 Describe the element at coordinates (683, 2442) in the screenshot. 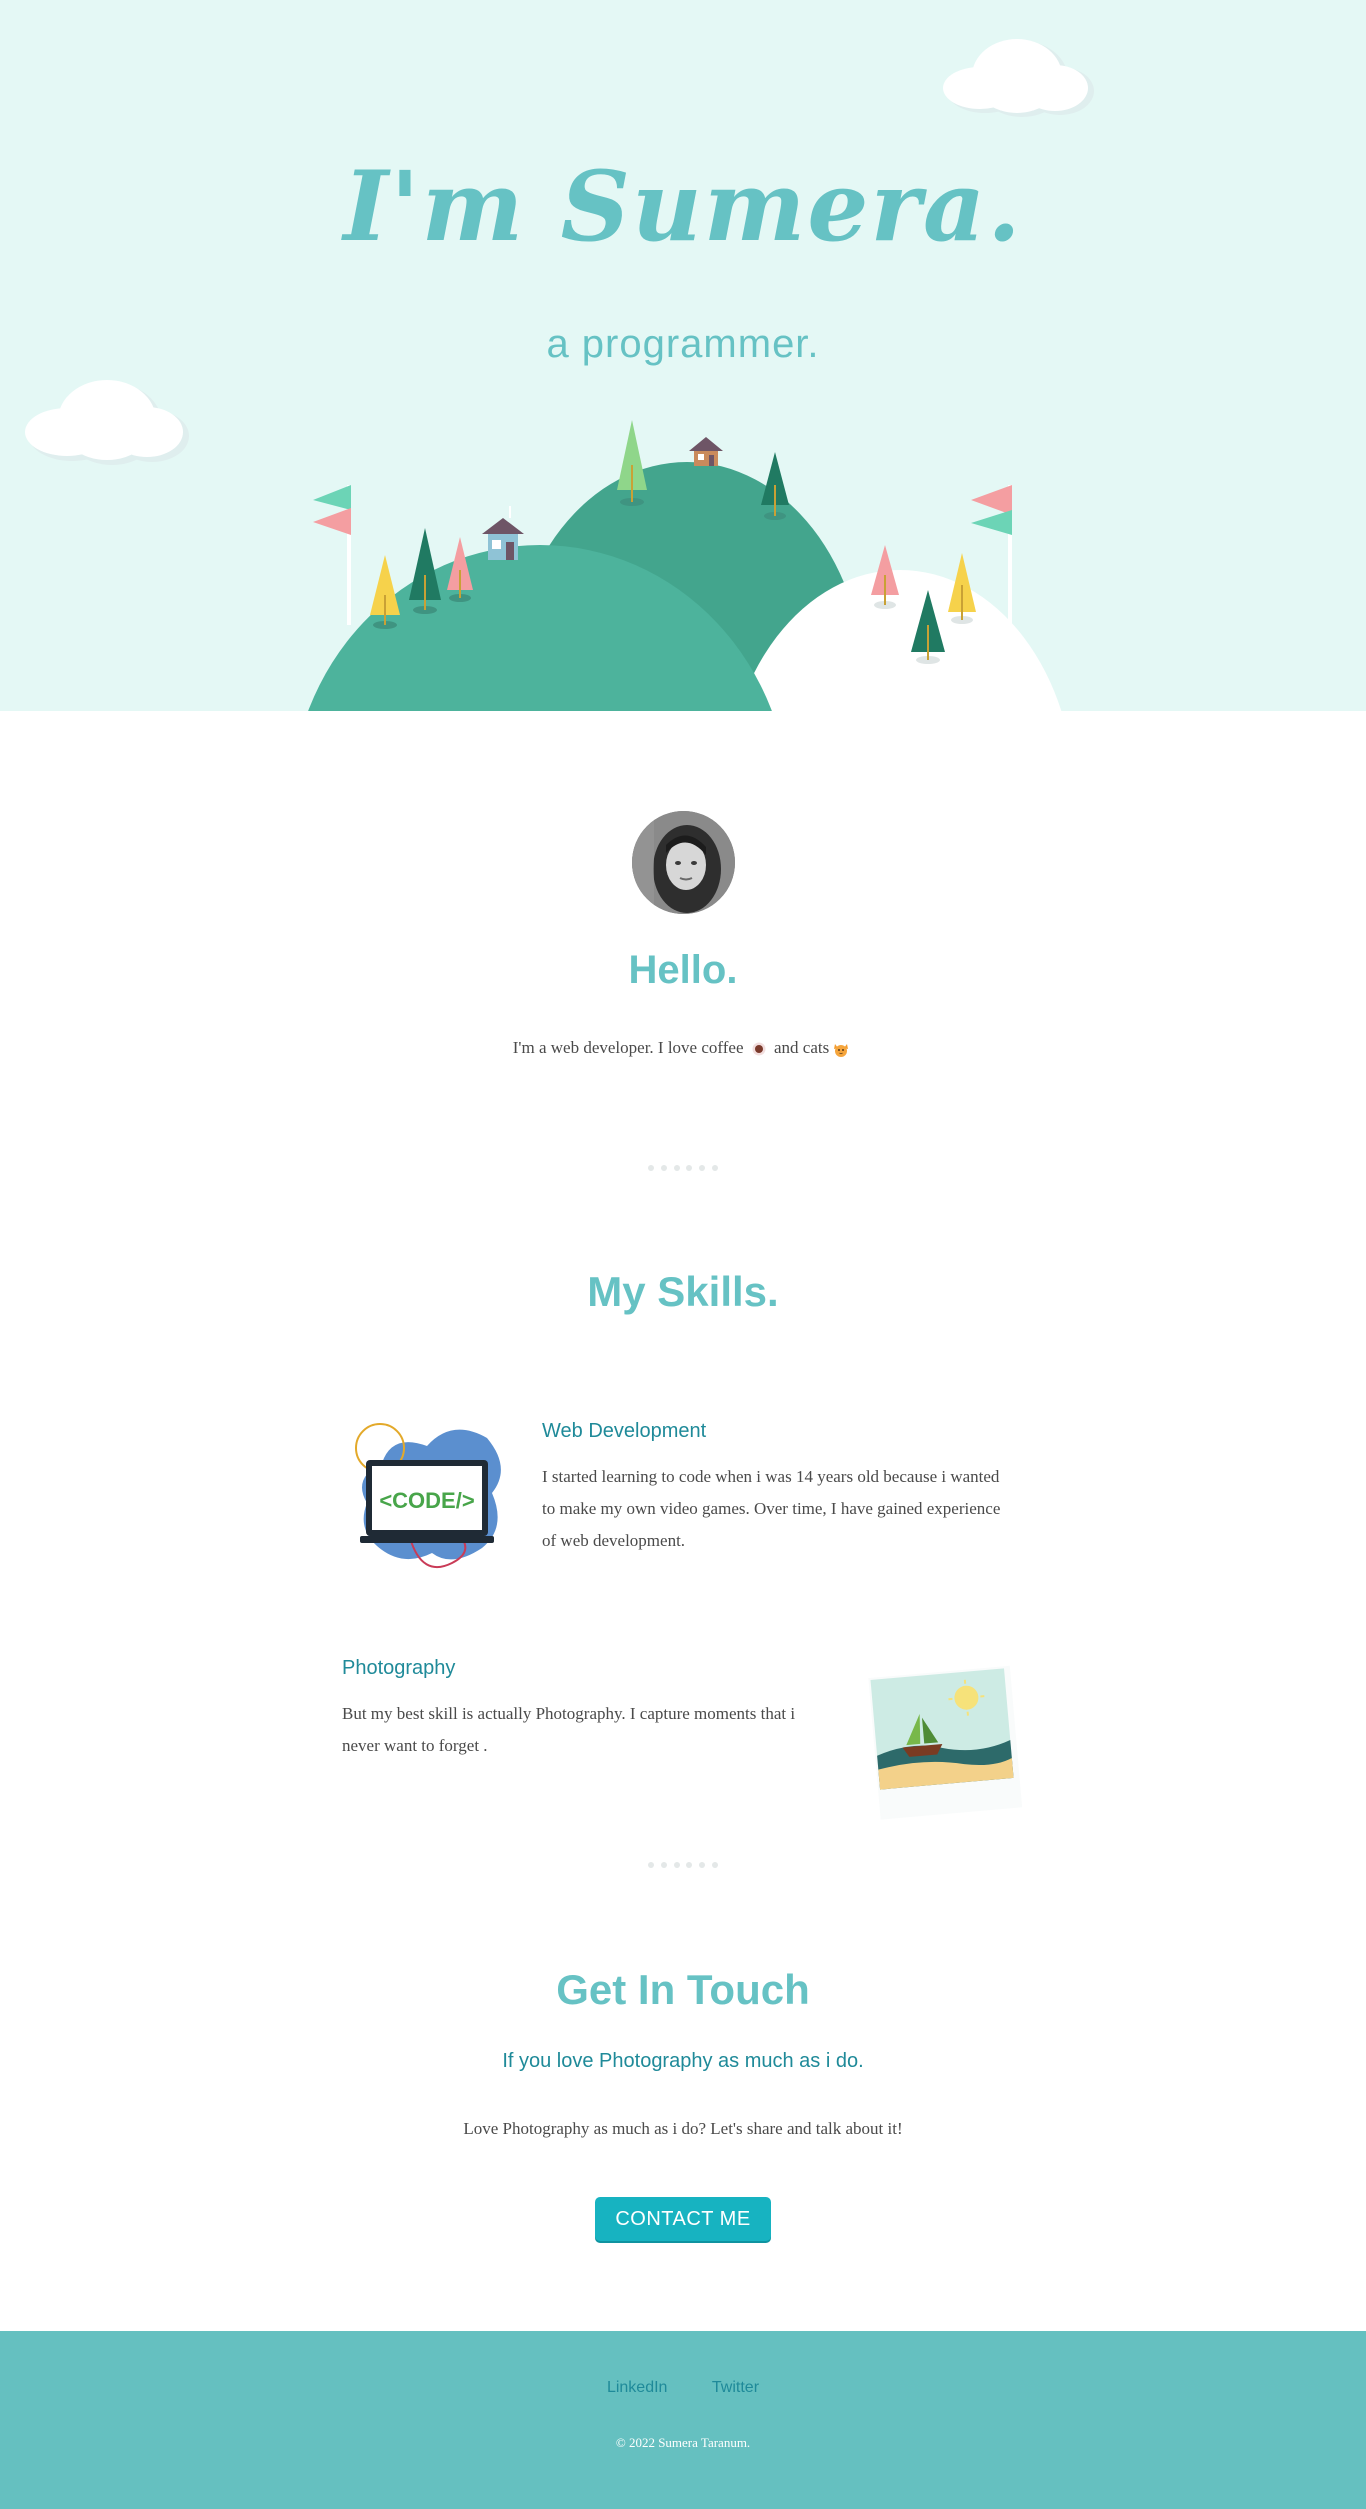

I see `copyright-text: © 2022 Sumera Taranum.` at that location.